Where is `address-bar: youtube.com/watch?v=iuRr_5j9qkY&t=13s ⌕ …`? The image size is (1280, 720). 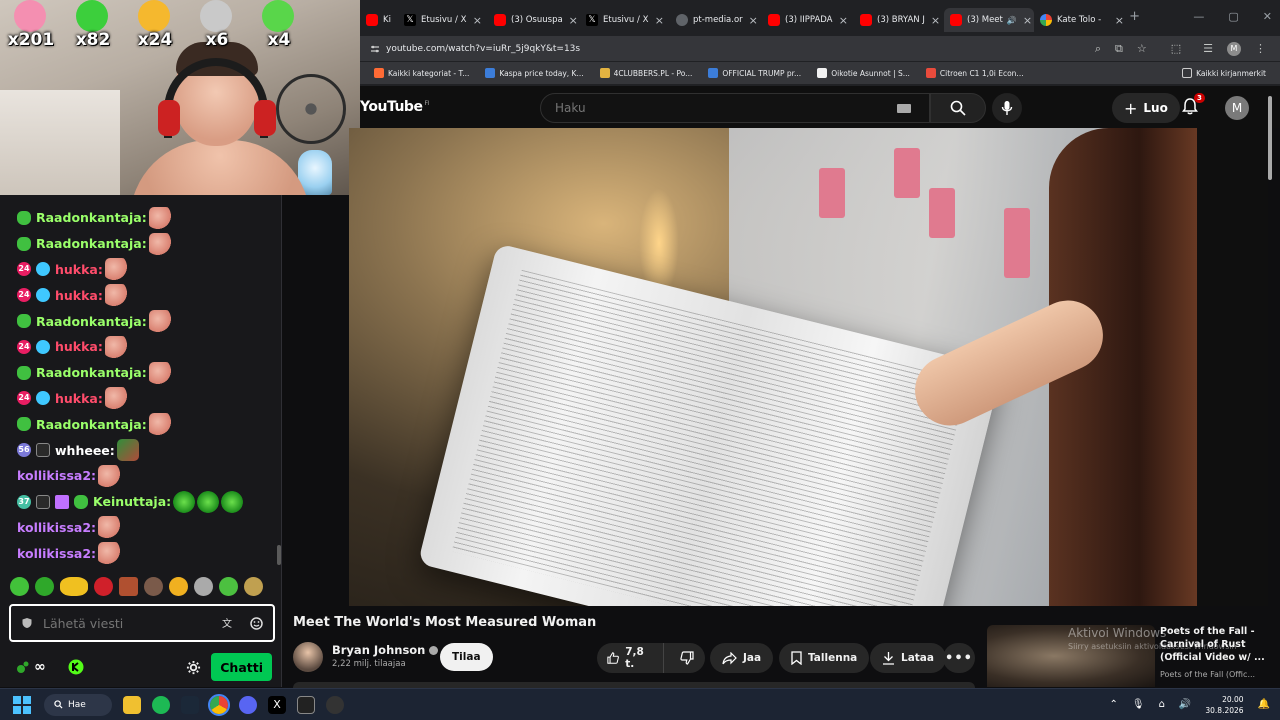 address-bar: youtube.com/watch?v=iuRr_5j9qkY&t=13s ⌕ … is located at coordinates (820, 48).